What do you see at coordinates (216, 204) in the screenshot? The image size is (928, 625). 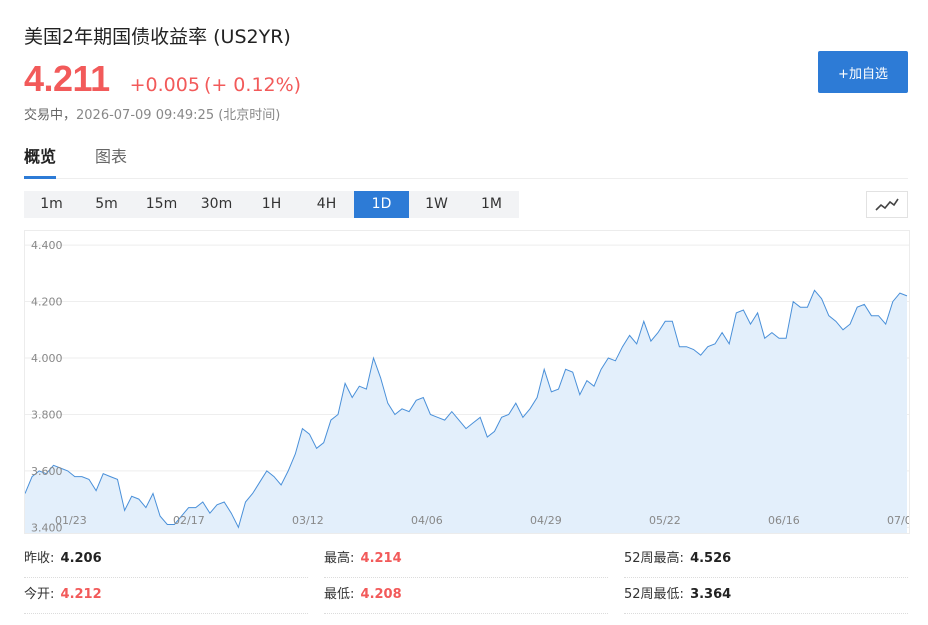 I see `range-30m: 30m` at bounding box center [216, 204].